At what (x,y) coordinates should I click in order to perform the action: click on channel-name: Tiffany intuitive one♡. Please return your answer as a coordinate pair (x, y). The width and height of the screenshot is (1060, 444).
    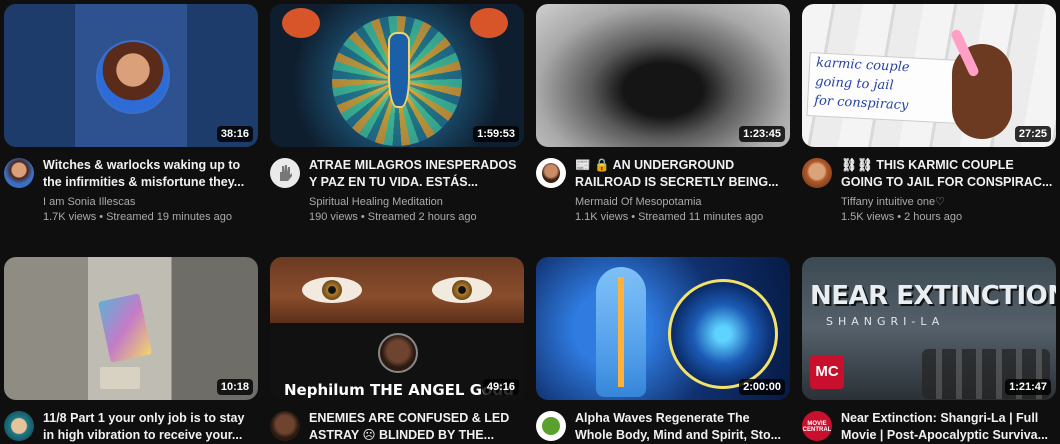
    Looking at the image, I should click on (948, 202).